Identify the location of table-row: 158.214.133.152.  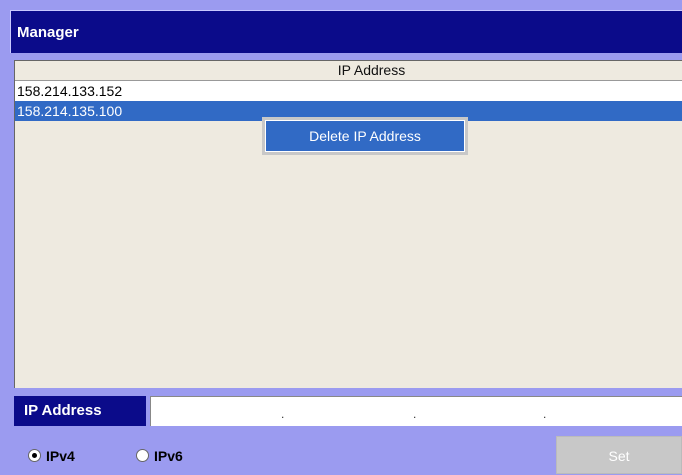
(348, 91).